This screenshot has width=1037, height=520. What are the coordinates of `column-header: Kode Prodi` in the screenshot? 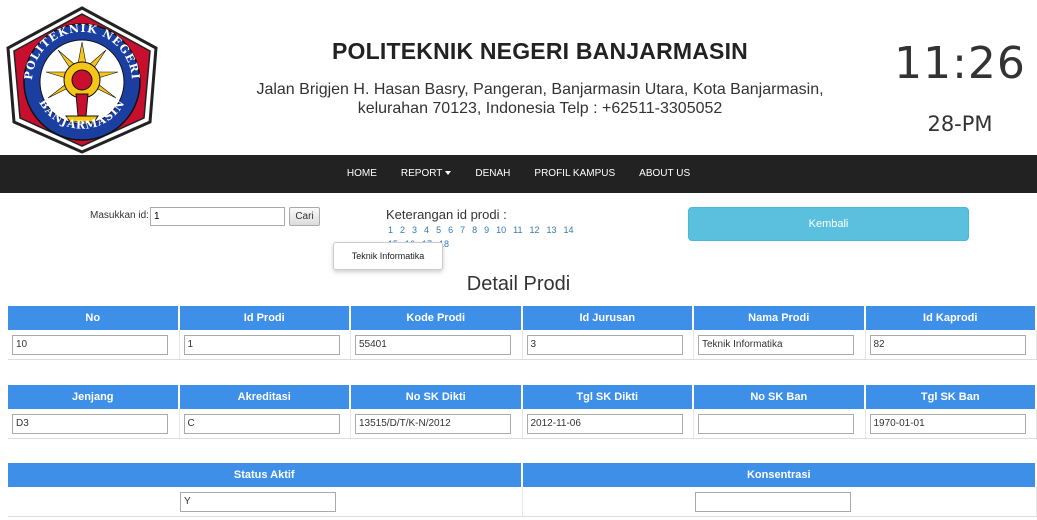 It's located at (437, 318).